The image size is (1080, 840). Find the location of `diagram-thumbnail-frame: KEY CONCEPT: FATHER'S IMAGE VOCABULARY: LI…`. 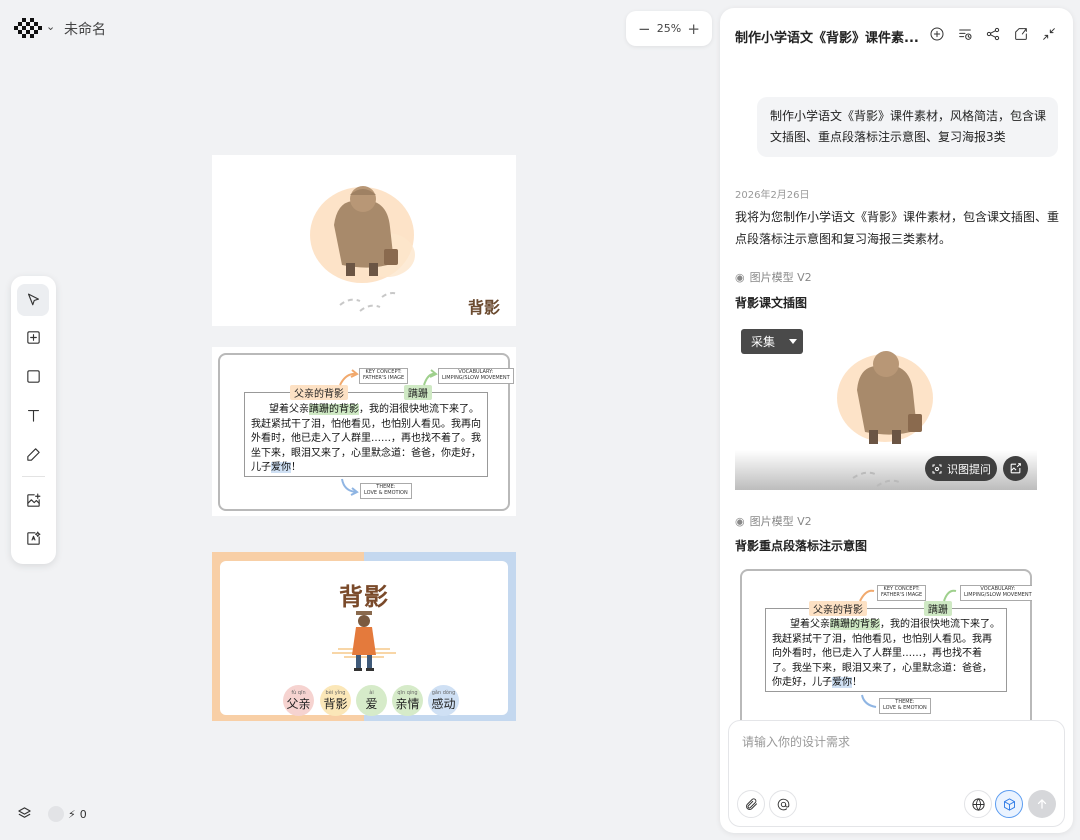

diagram-thumbnail-frame: KEY CONCEPT: FATHER'S IMAGE VOCABULARY: LI… is located at coordinates (886, 646).